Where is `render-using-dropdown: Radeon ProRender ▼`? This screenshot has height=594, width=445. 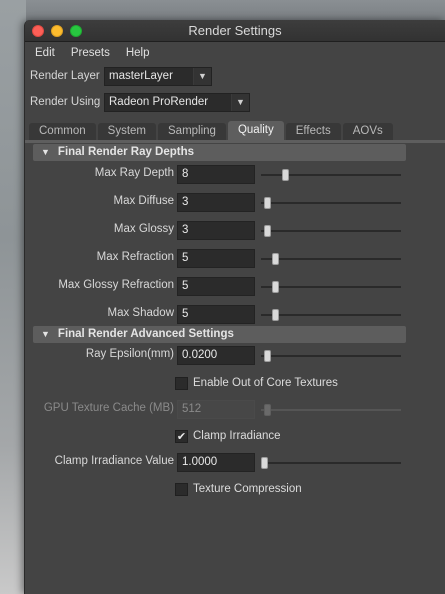 render-using-dropdown: Radeon ProRender ▼ is located at coordinates (177, 102).